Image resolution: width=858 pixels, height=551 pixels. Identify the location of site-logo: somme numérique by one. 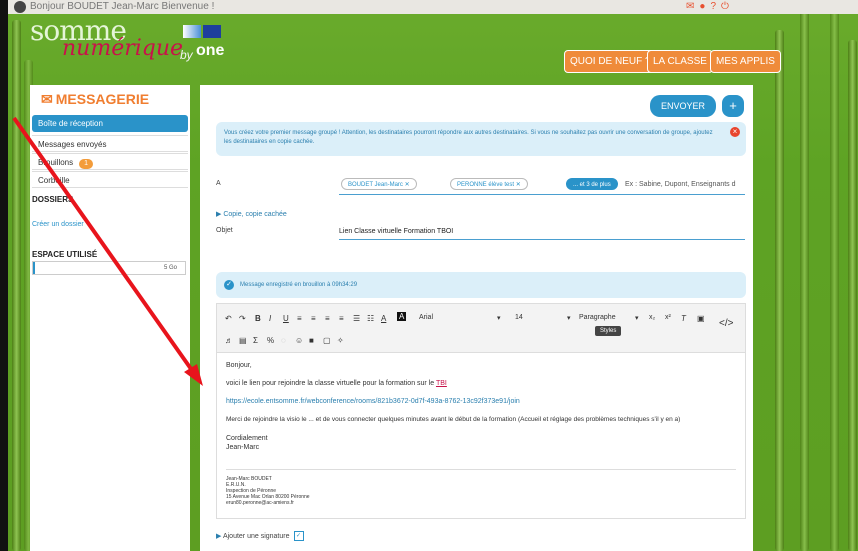
(127, 38).